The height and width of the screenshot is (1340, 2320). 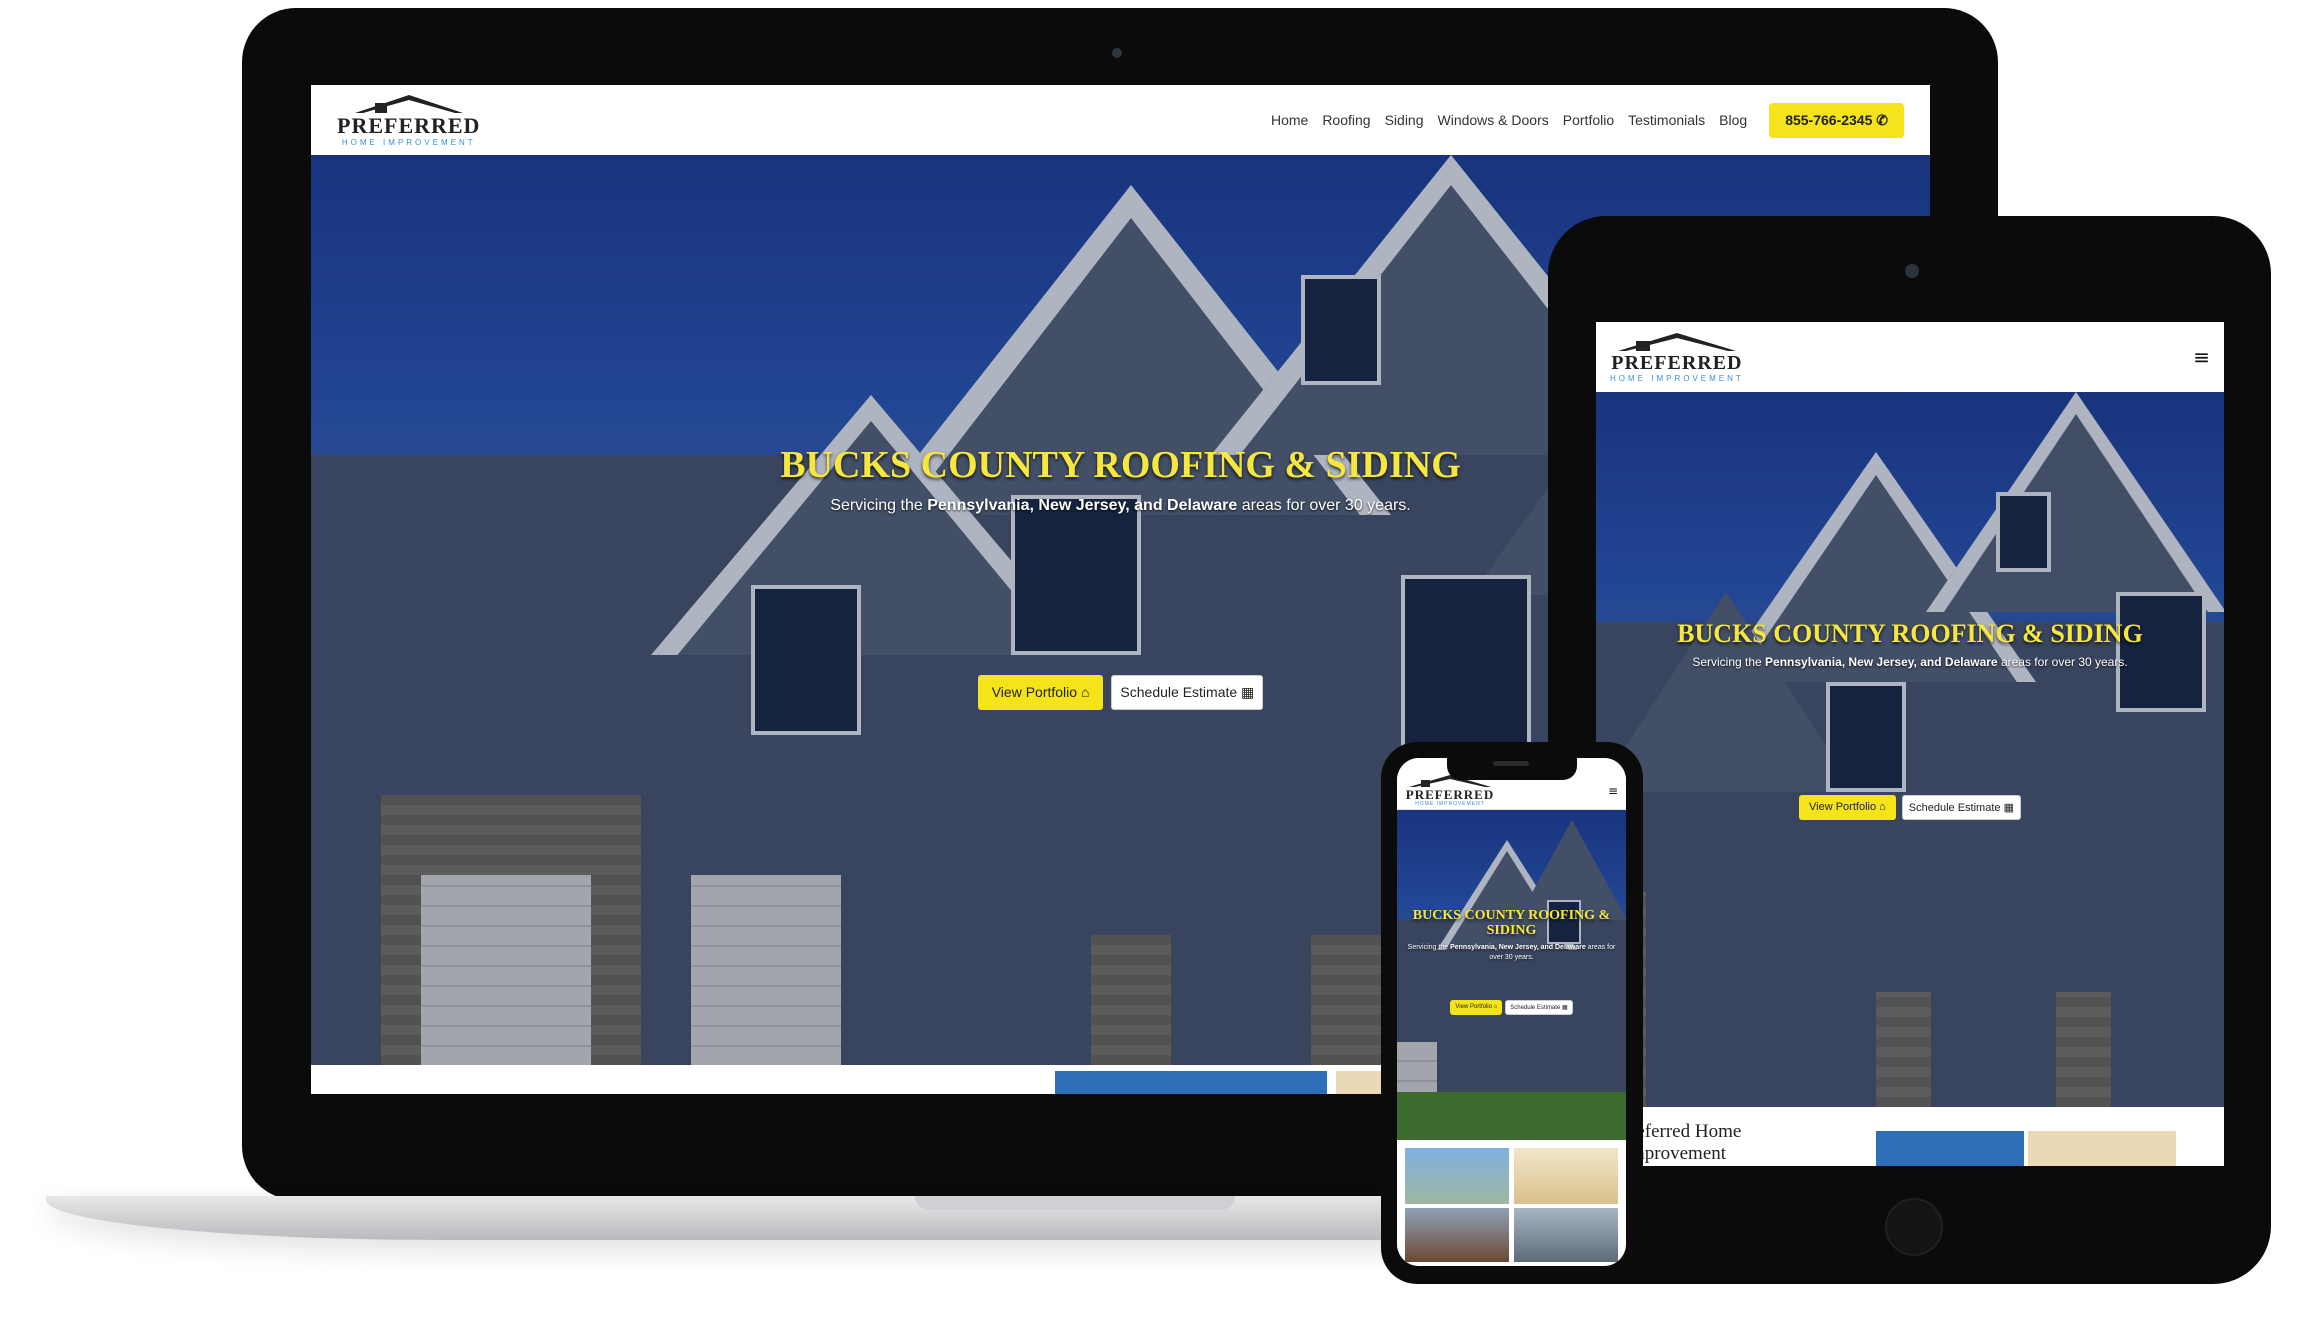 What do you see at coordinates (1404, 120) in the screenshot?
I see `nav-siding: Siding` at bounding box center [1404, 120].